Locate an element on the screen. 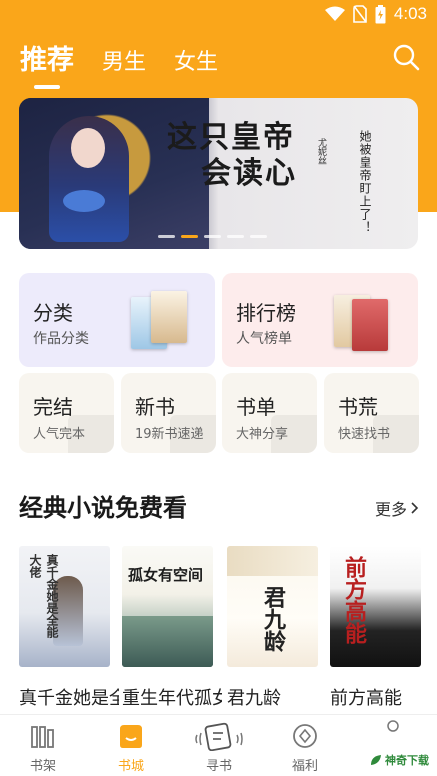 The height and width of the screenshot is (776, 437). card-subtitle: 快速找书 is located at coordinates (364, 434).